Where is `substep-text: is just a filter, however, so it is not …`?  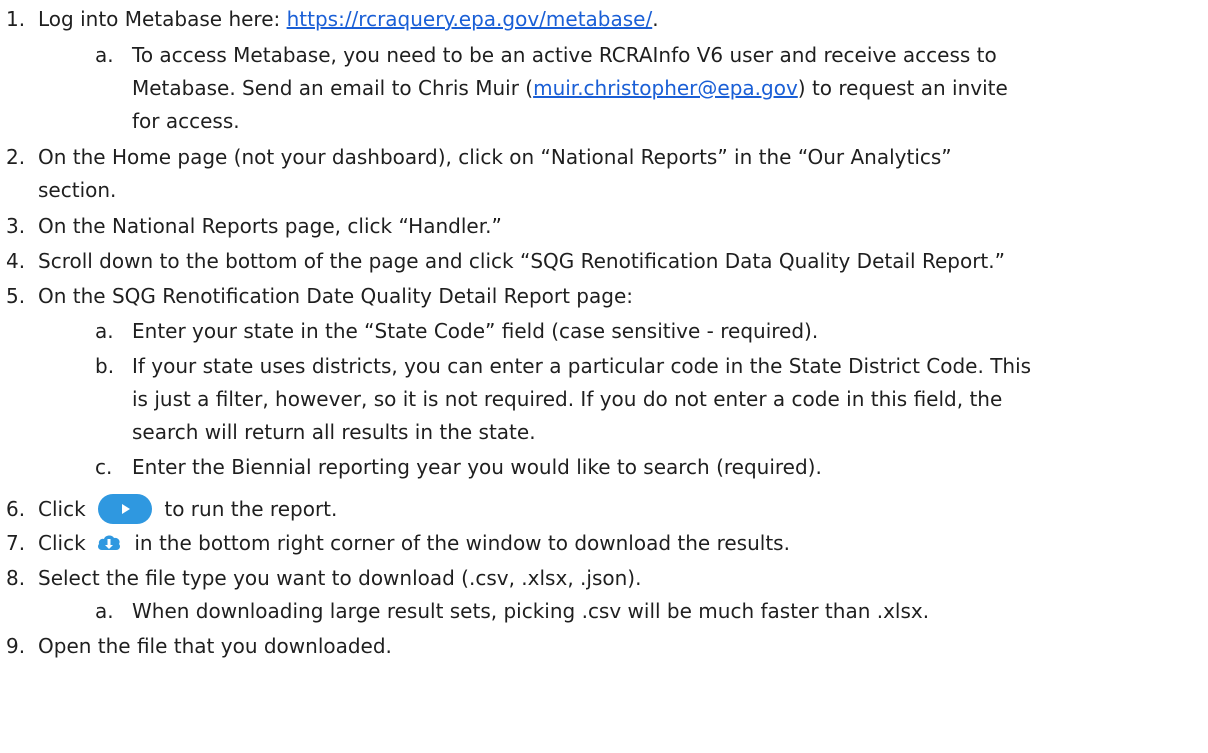
substep-text: is just a filter, however, so it is not … is located at coordinates (567, 399).